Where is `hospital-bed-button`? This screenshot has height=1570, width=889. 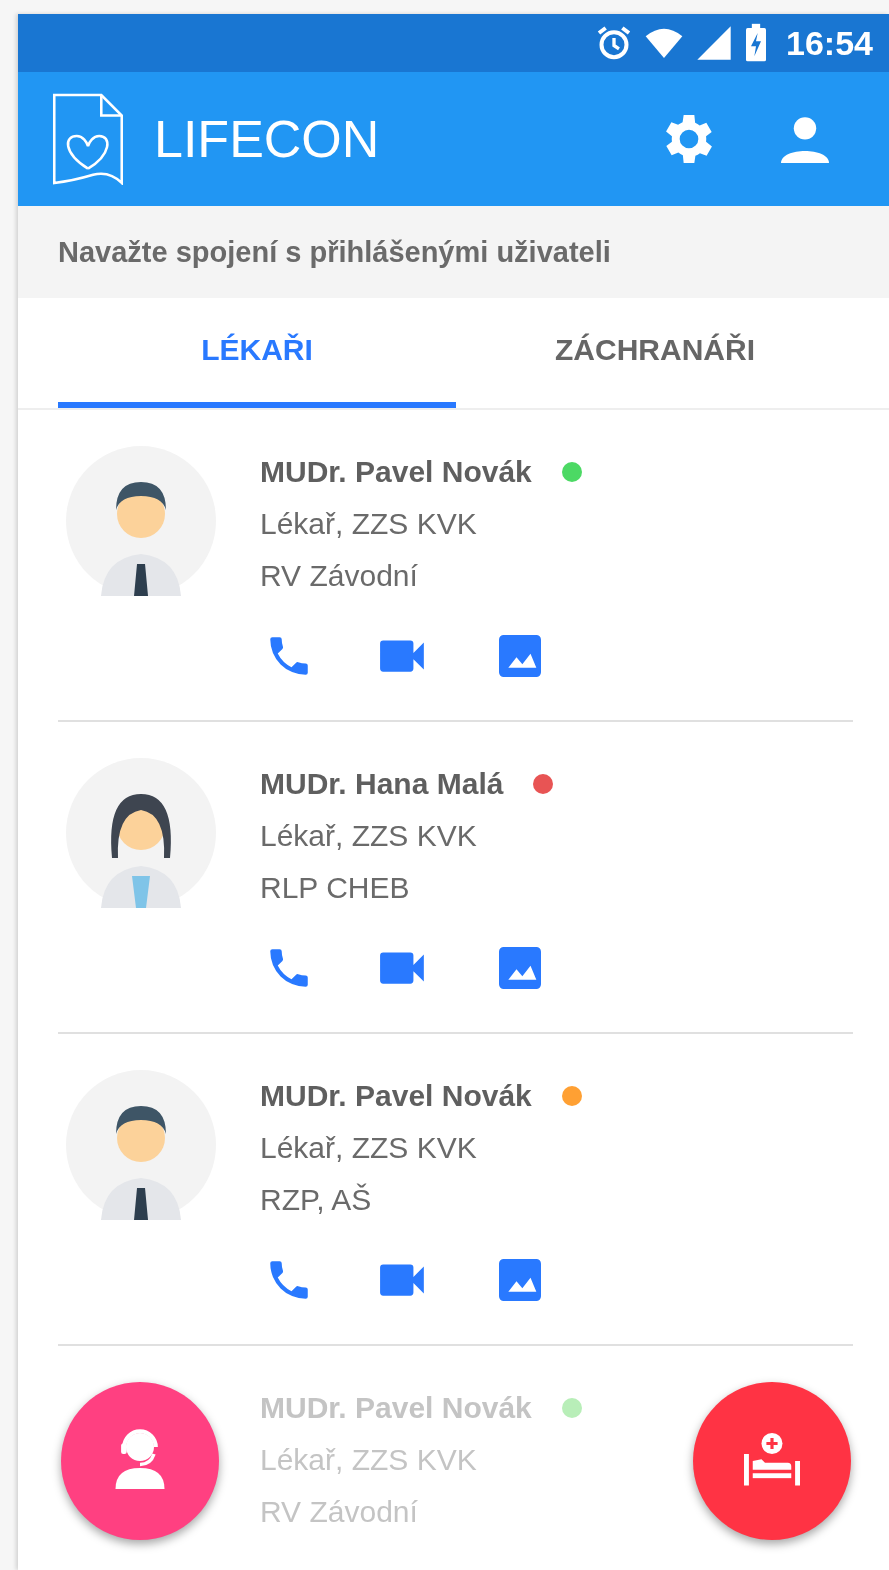
hospital-bed-button is located at coordinates (772, 1461).